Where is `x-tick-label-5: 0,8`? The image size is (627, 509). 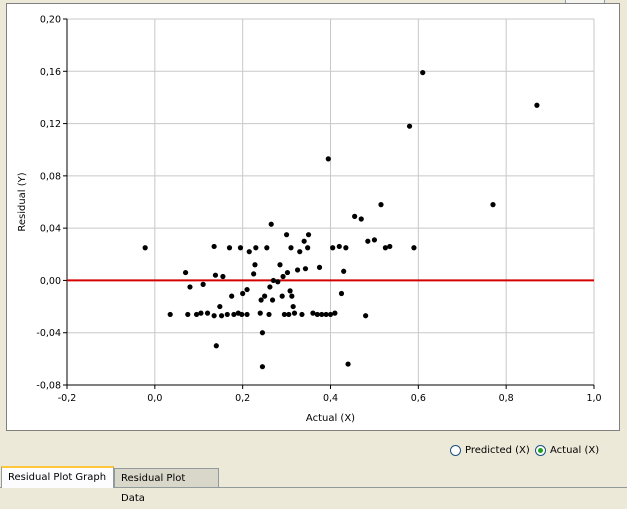
x-tick-label-5: 0,8 is located at coordinates (506, 398).